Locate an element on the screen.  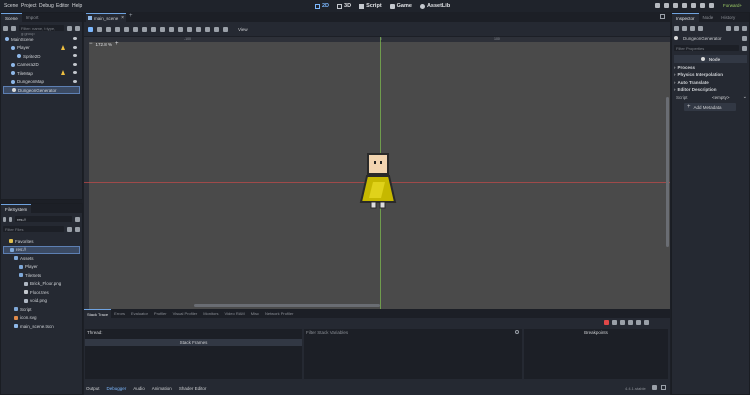
split-mode-icon is located at coordinates (77, 219).